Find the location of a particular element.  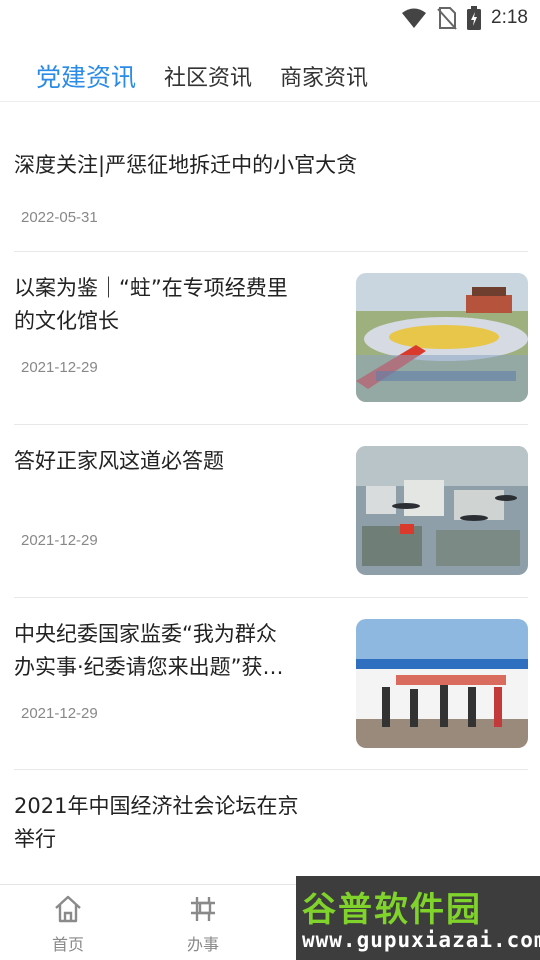

wifi-icon is located at coordinates (414, 18).